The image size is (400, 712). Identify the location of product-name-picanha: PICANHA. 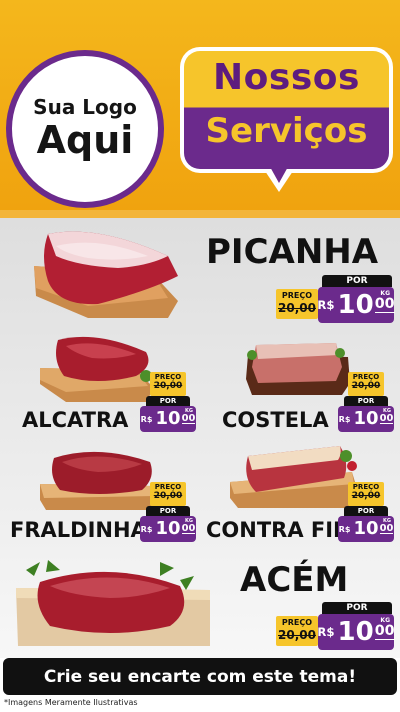
(292, 252).